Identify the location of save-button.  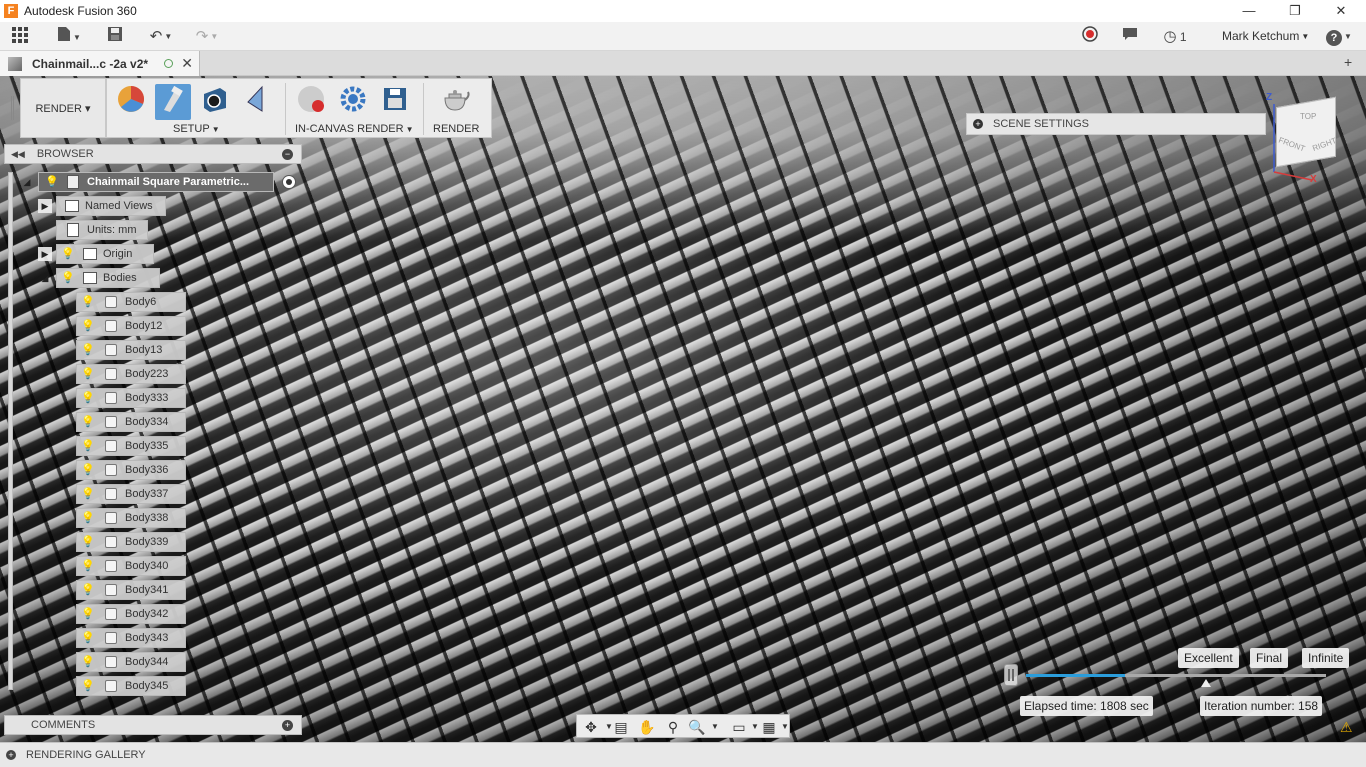
(115, 37).